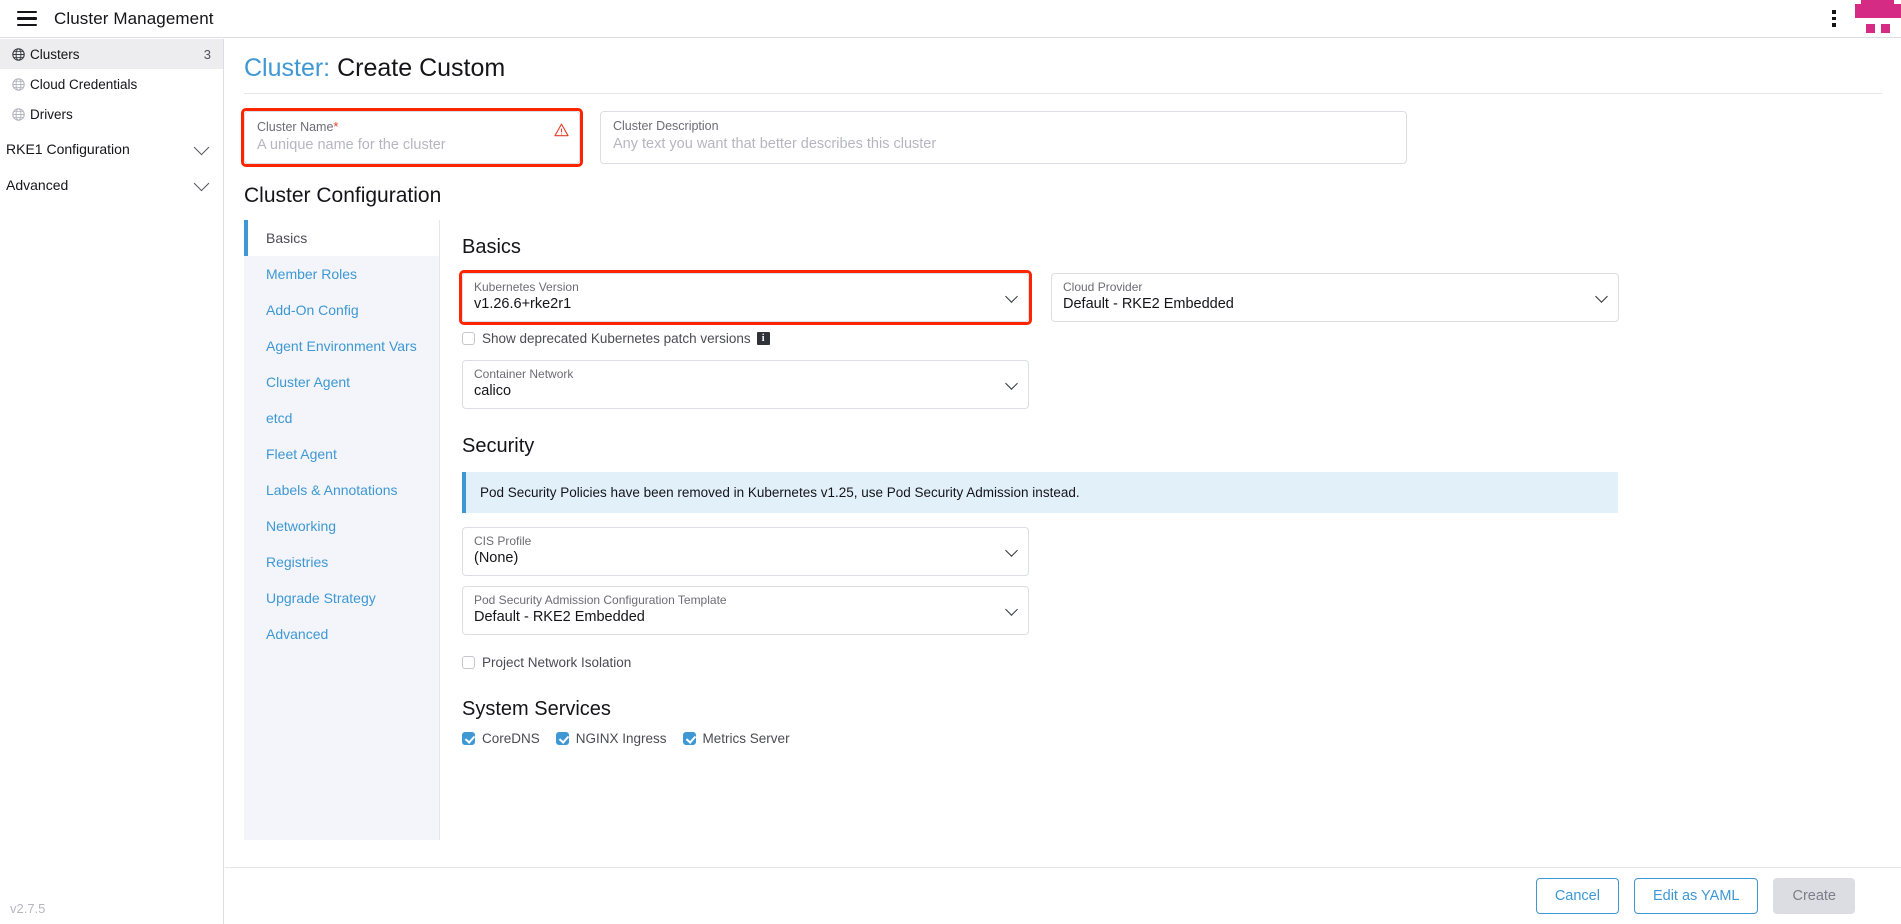 The height and width of the screenshot is (924, 1901). Describe the element at coordinates (312, 310) in the screenshot. I see `tab-label: Add-On Config` at that location.